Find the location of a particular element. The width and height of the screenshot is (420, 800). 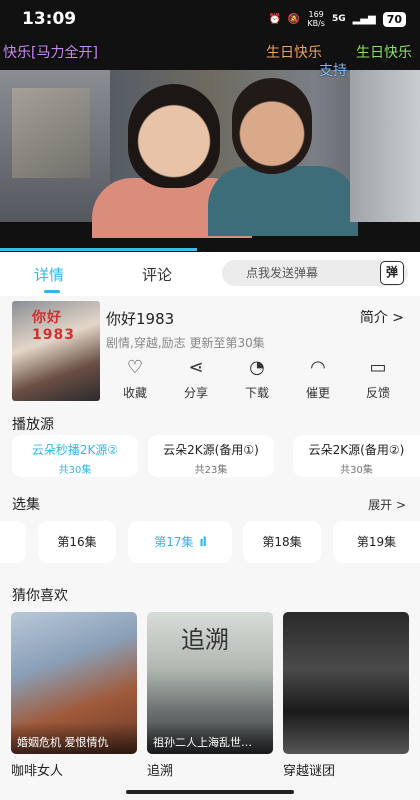

recommend-card: 穿越谜团 is located at coordinates (346, 695).